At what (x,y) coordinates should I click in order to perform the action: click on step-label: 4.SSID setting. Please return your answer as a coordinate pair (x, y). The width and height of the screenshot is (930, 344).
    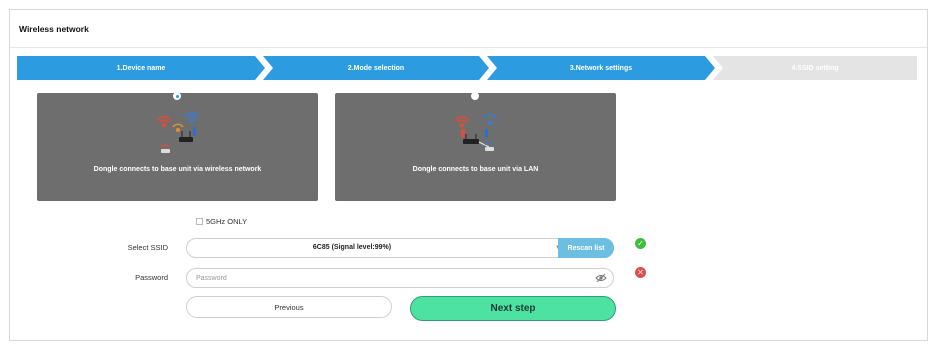
    Looking at the image, I should click on (815, 68).